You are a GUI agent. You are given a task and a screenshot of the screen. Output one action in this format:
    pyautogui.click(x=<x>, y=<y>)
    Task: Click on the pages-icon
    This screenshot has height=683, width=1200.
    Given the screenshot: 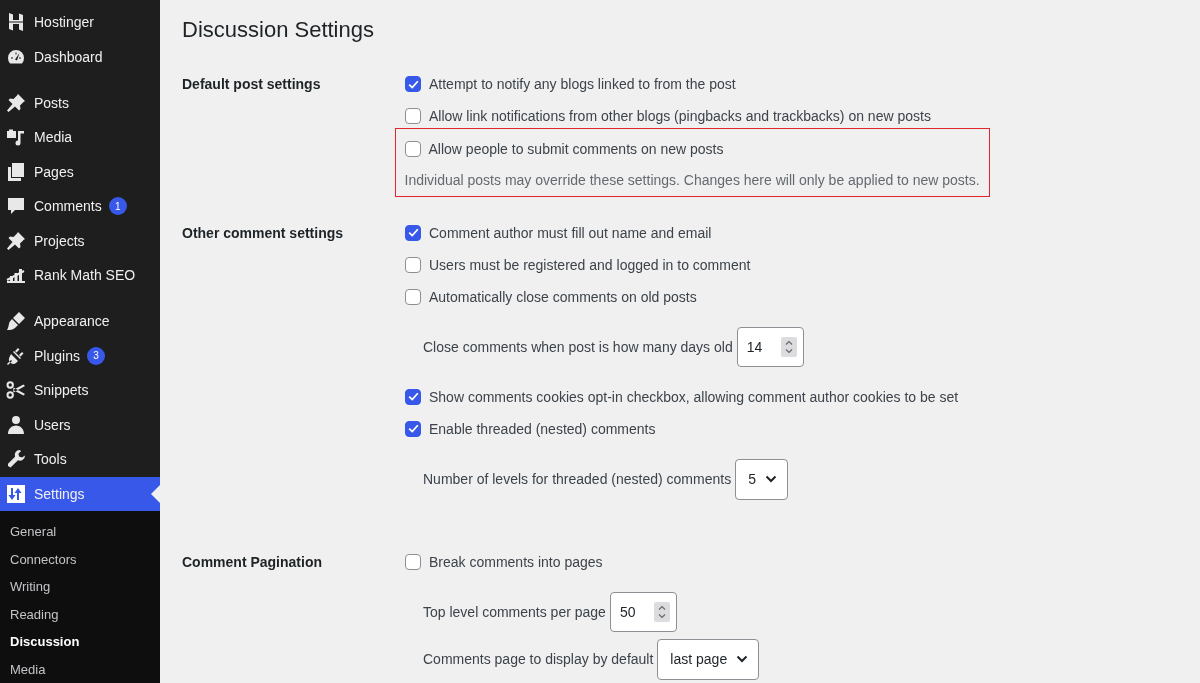 What is the action you would take?
    pyautogui.click(x=16, y=171)
    